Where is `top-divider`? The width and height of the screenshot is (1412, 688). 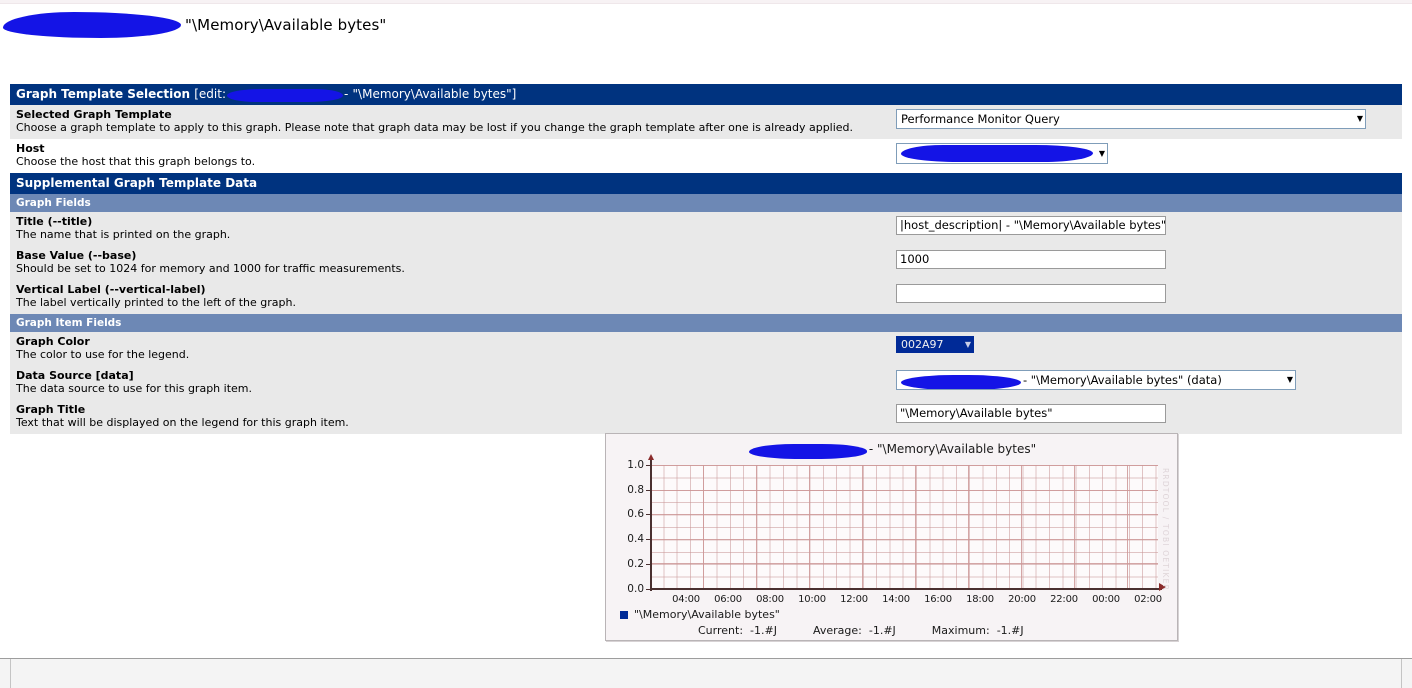 top-divider is located at coordinates (706, 2).